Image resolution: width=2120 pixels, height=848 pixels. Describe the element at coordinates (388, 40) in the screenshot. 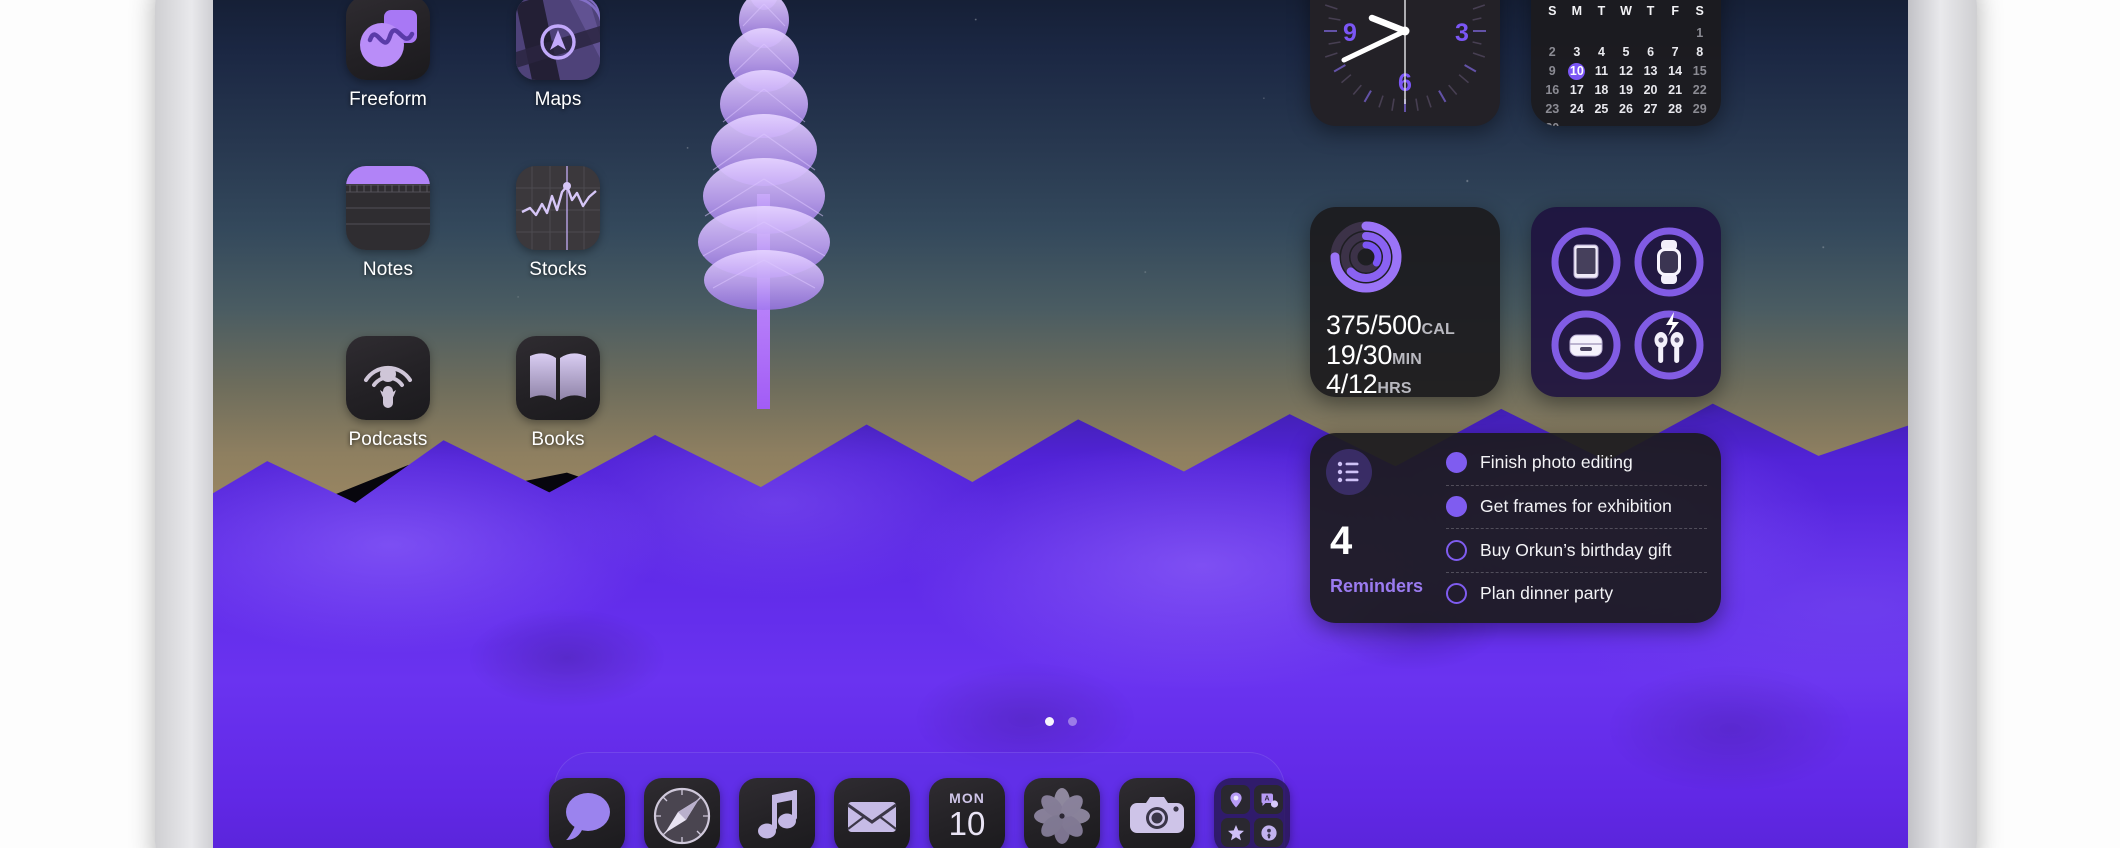

I see `freeform-icon` at that location.